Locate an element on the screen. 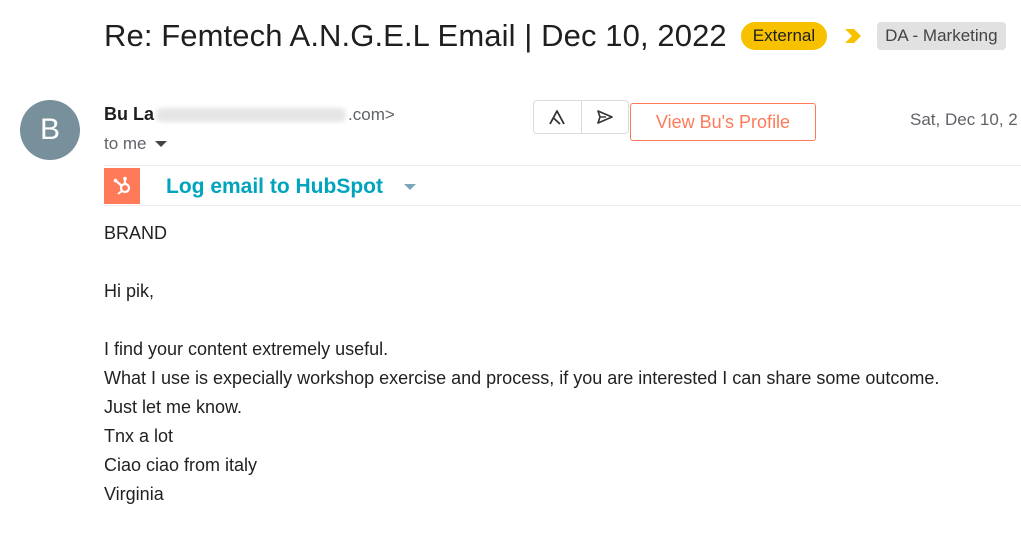 The width and height of the screenshot is (1021, 543). recipient-details-toggle: to me is located at coordinates (135, 144).